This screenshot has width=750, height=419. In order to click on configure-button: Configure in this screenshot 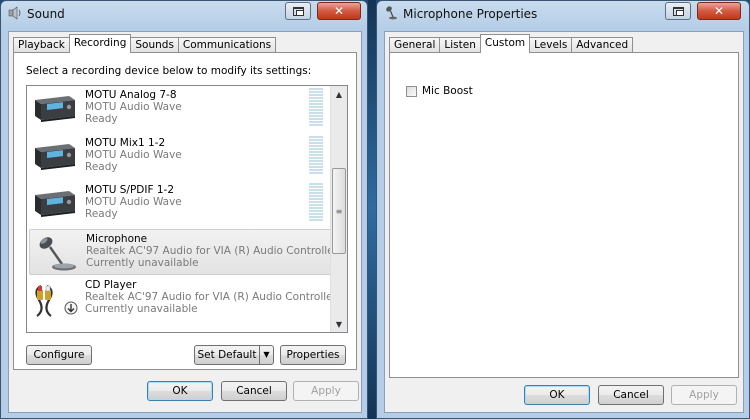, I will do `click(59, 355)`.